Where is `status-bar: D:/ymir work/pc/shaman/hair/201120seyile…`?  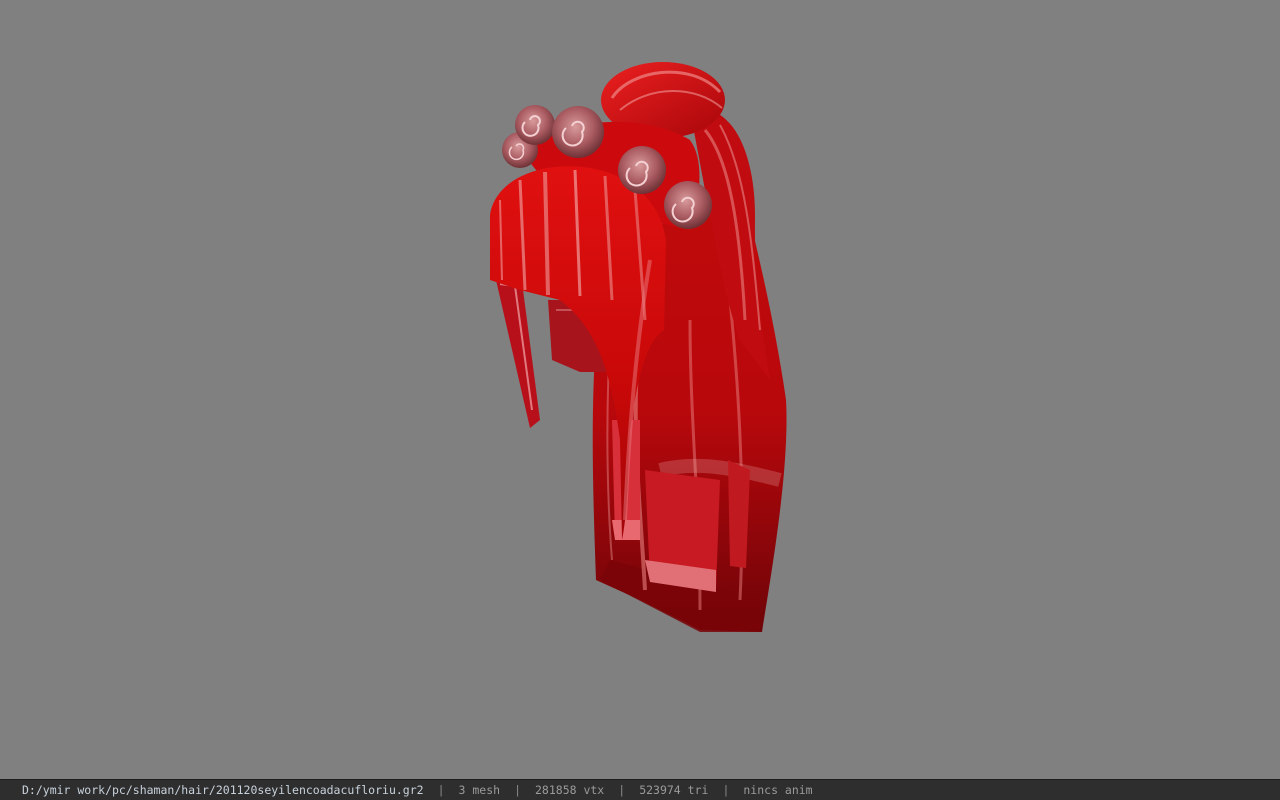
status-bar: D:/ymir work/pc/shaman/hair/201120seyile… is located at coordinates (640, 789).